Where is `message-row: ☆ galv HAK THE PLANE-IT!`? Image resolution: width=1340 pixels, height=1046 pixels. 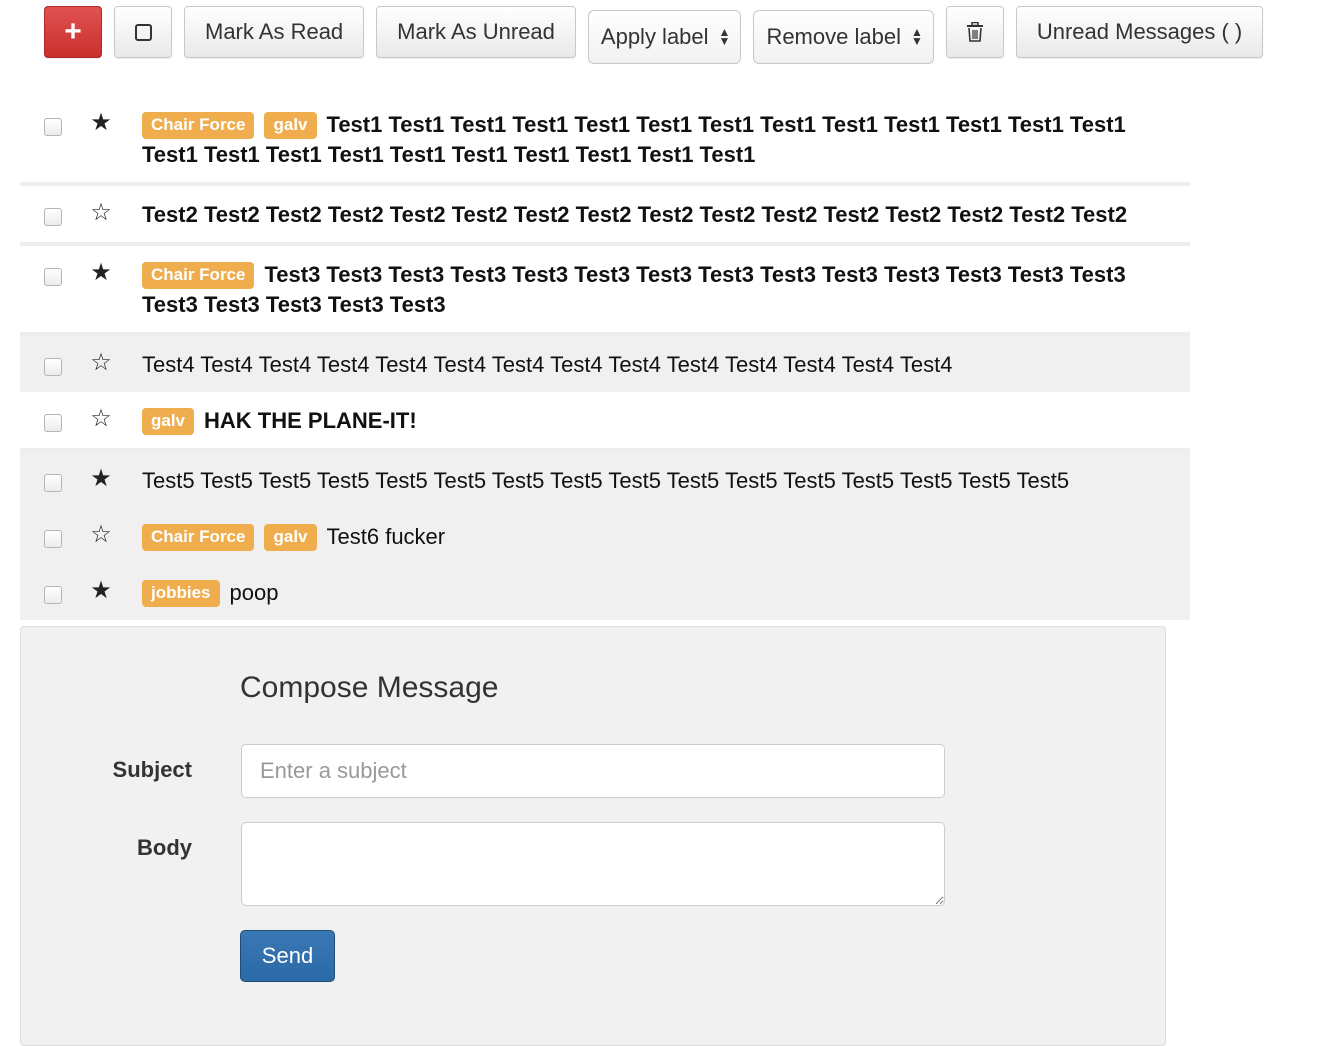
message-row: ☆ galv HAK THE PLANE-IT! is located at coordinates (605, 422).